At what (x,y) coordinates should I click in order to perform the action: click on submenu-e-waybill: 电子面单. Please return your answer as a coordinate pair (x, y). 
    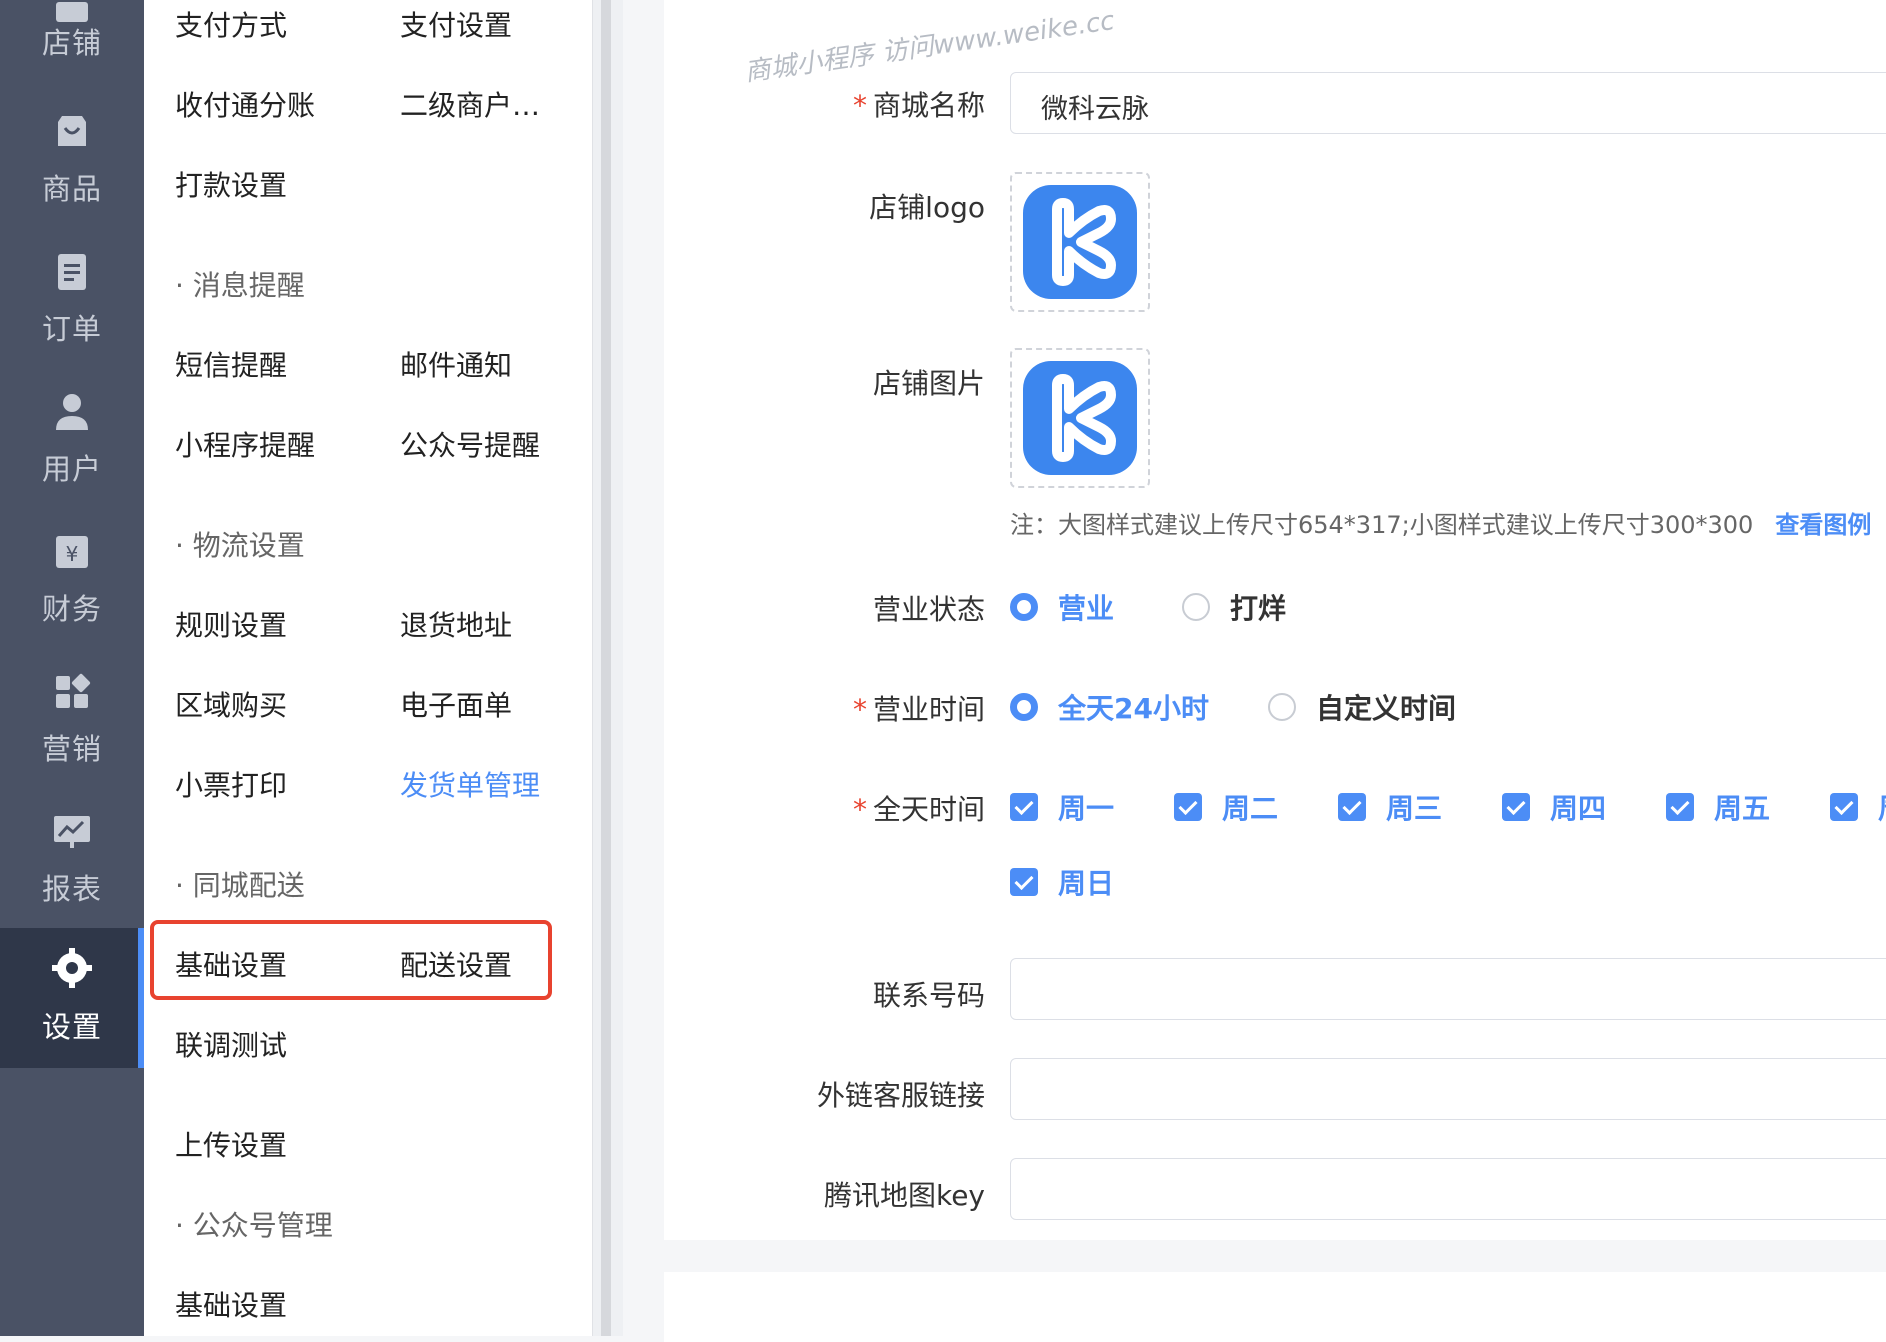
    Looking at the image, I should click on (456, 704).